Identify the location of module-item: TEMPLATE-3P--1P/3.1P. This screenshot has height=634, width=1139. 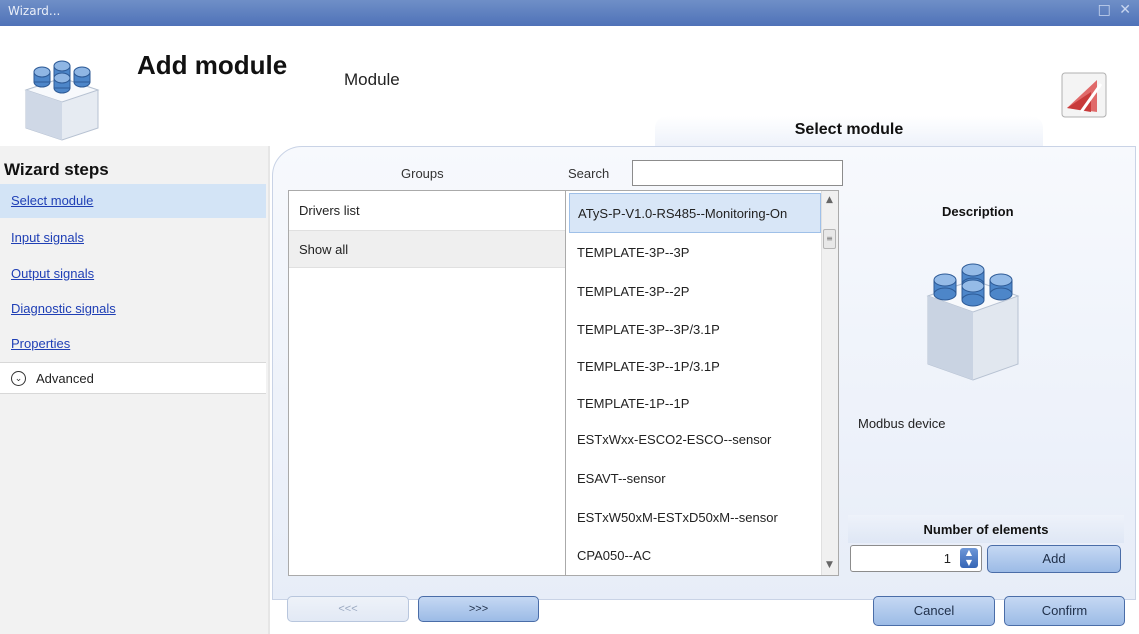
(695, 367).